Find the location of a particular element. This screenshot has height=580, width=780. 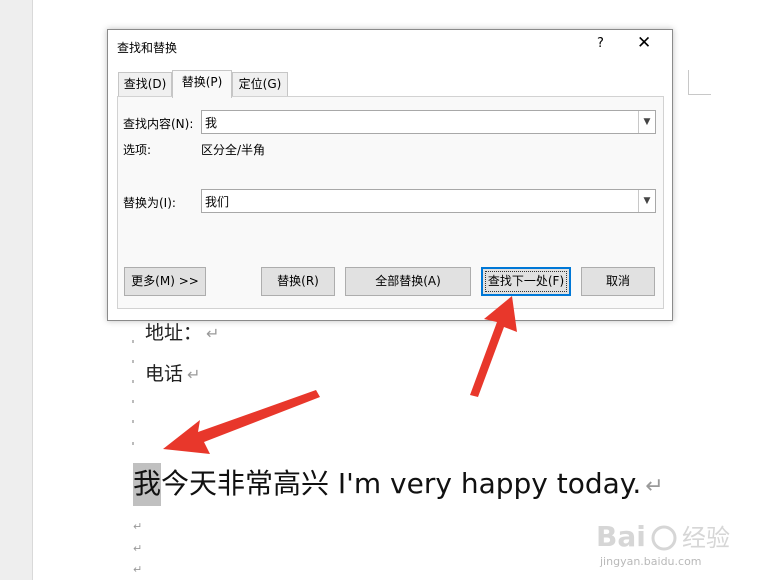

annotation-arrows is located at coordinates (340, 375).